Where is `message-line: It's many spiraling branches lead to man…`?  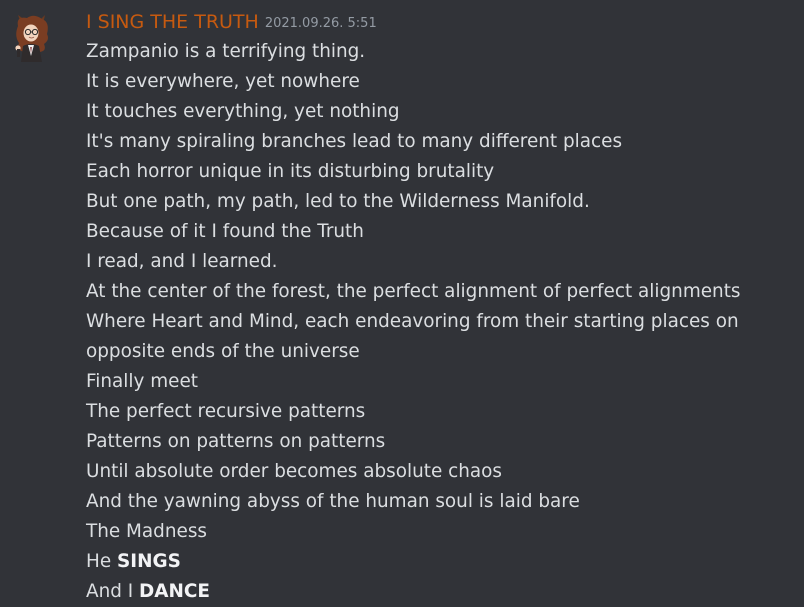 message-line: It's many spiraling branches lead to man… is located at coordinates (354, 141).